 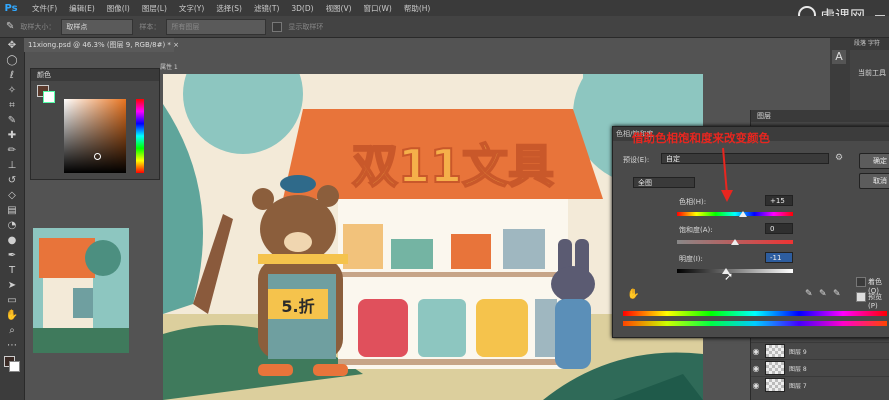 I want to click on saturation-label: 饱和度(A):, so click(x=696, y=230).